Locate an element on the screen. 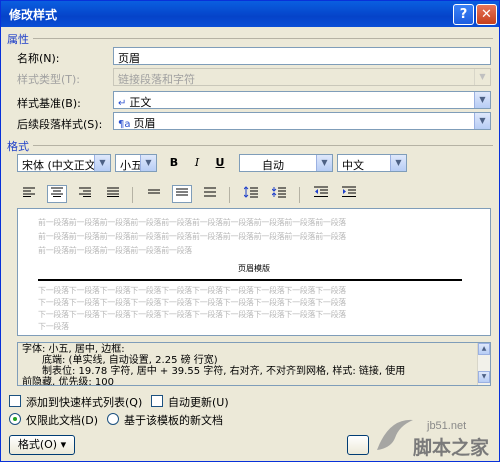 This screenshot has height=462, width=500. one-half-spacing-button is located at coordinates (182, 194).